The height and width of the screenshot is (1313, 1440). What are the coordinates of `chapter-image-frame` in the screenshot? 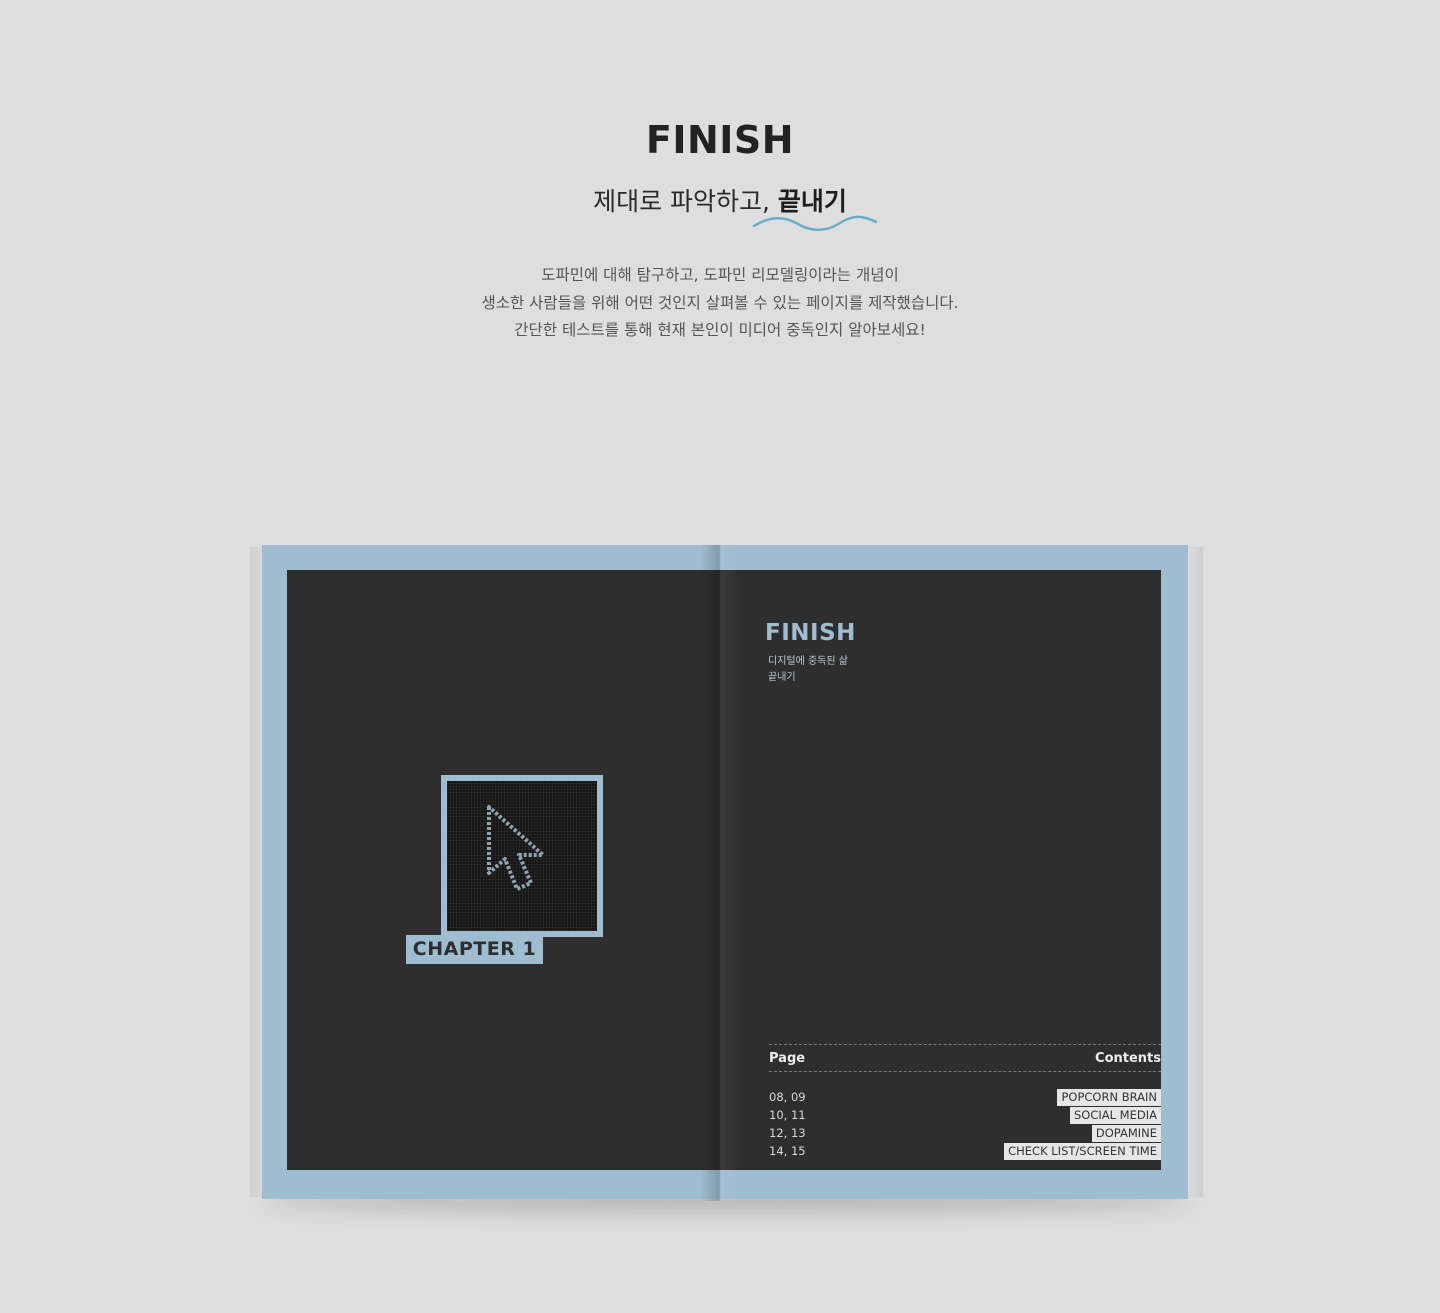 It's located at (522, 856).